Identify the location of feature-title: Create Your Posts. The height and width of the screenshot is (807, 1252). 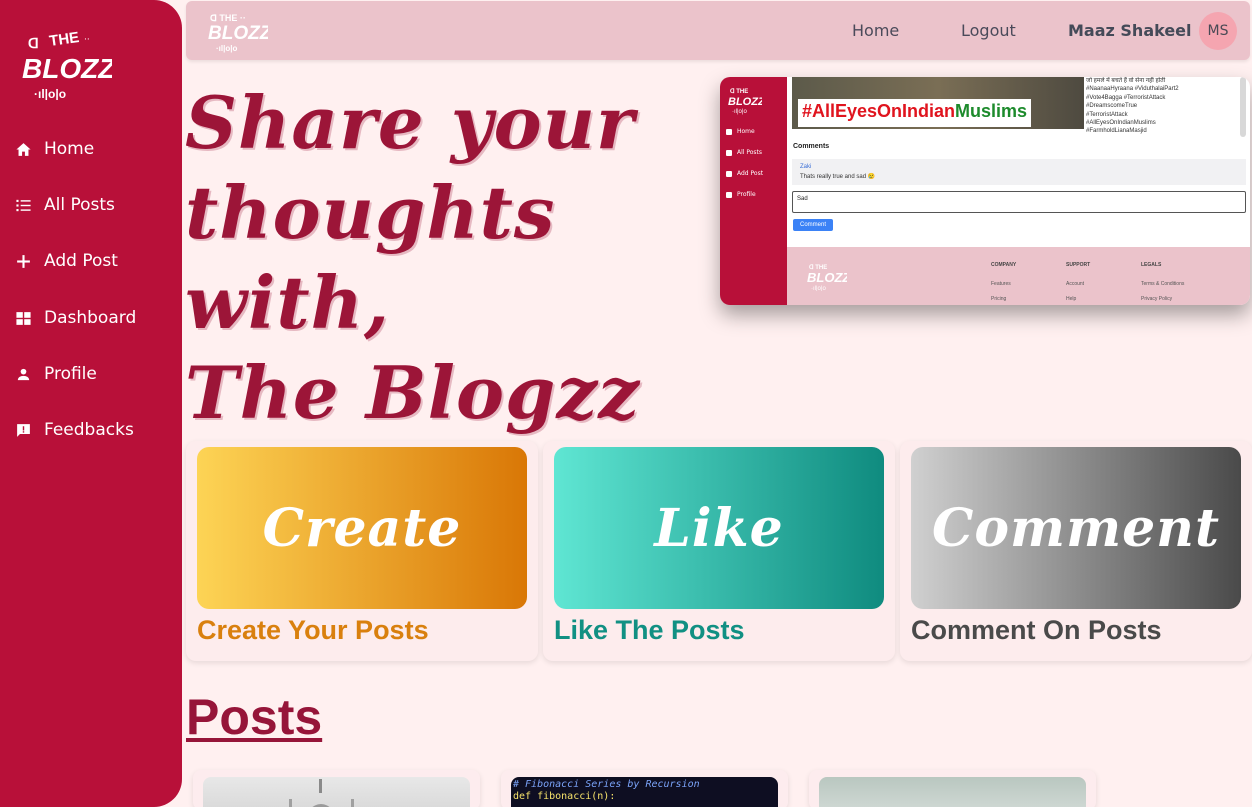
(313, 630).